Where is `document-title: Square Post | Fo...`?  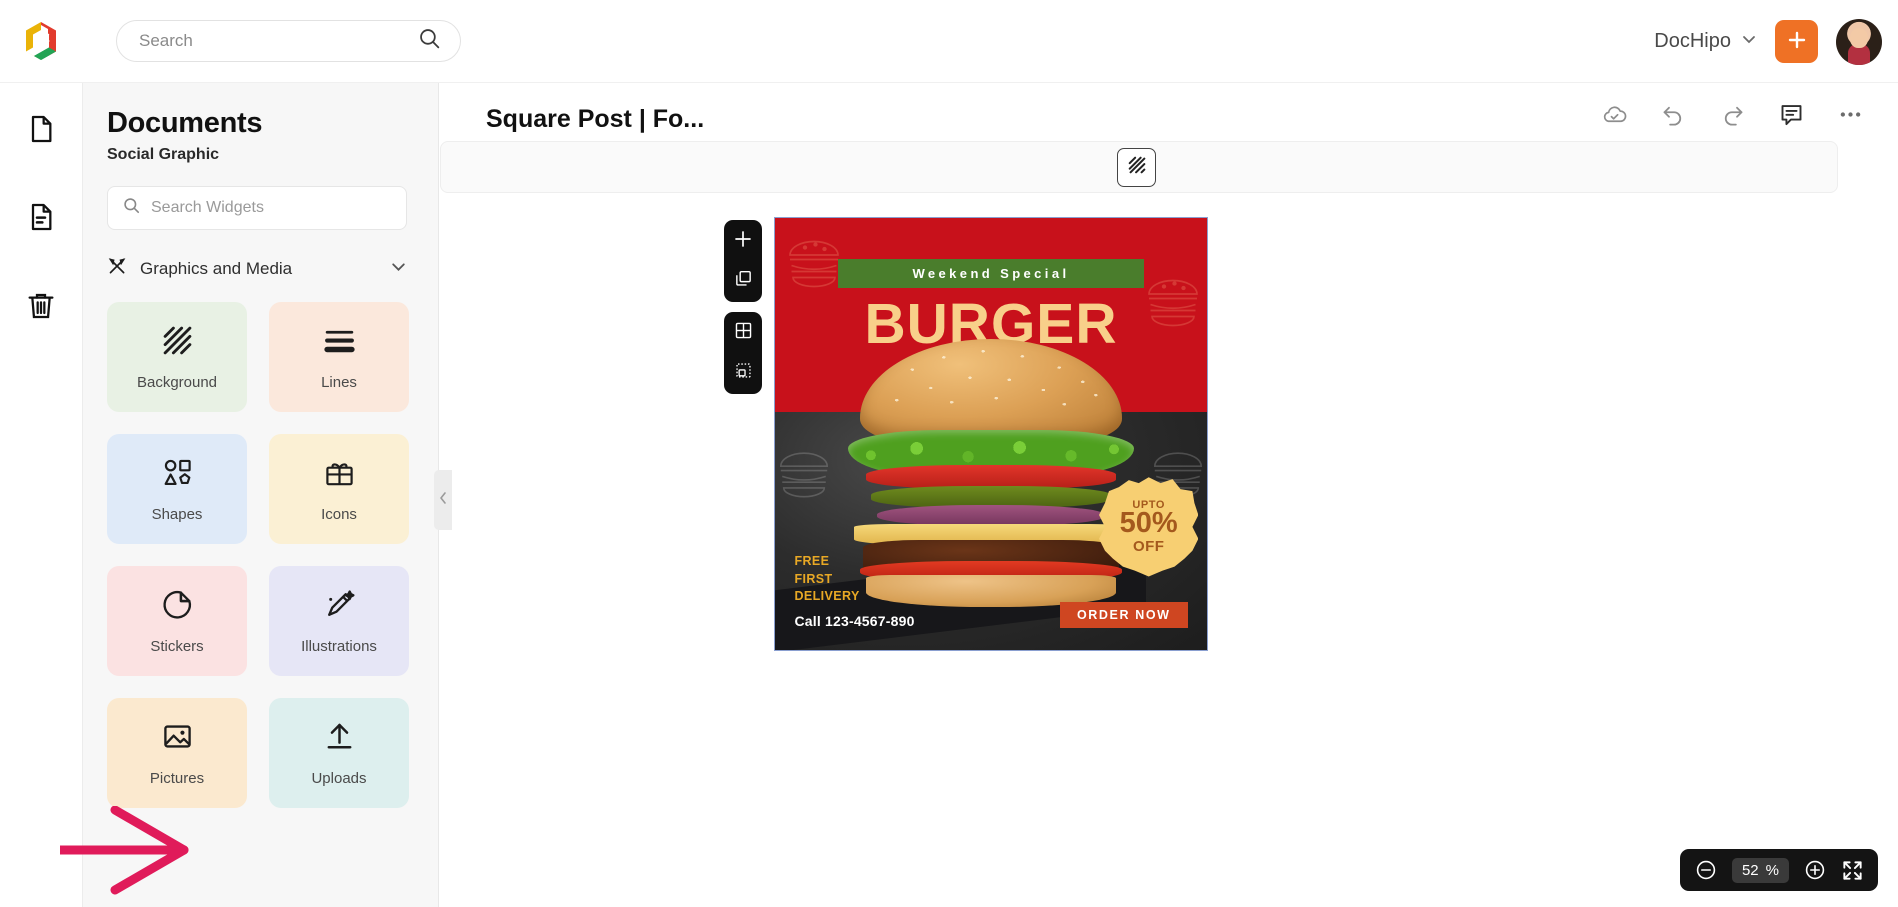
document-title: Square Post | Fo... is located at coordinates (595, 119).